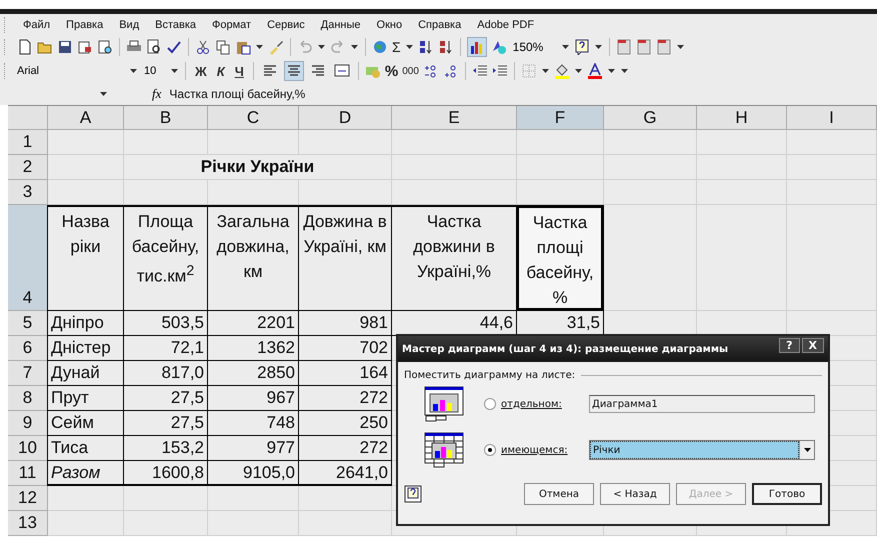  I want to click on column-header: A, so click(86, 118).